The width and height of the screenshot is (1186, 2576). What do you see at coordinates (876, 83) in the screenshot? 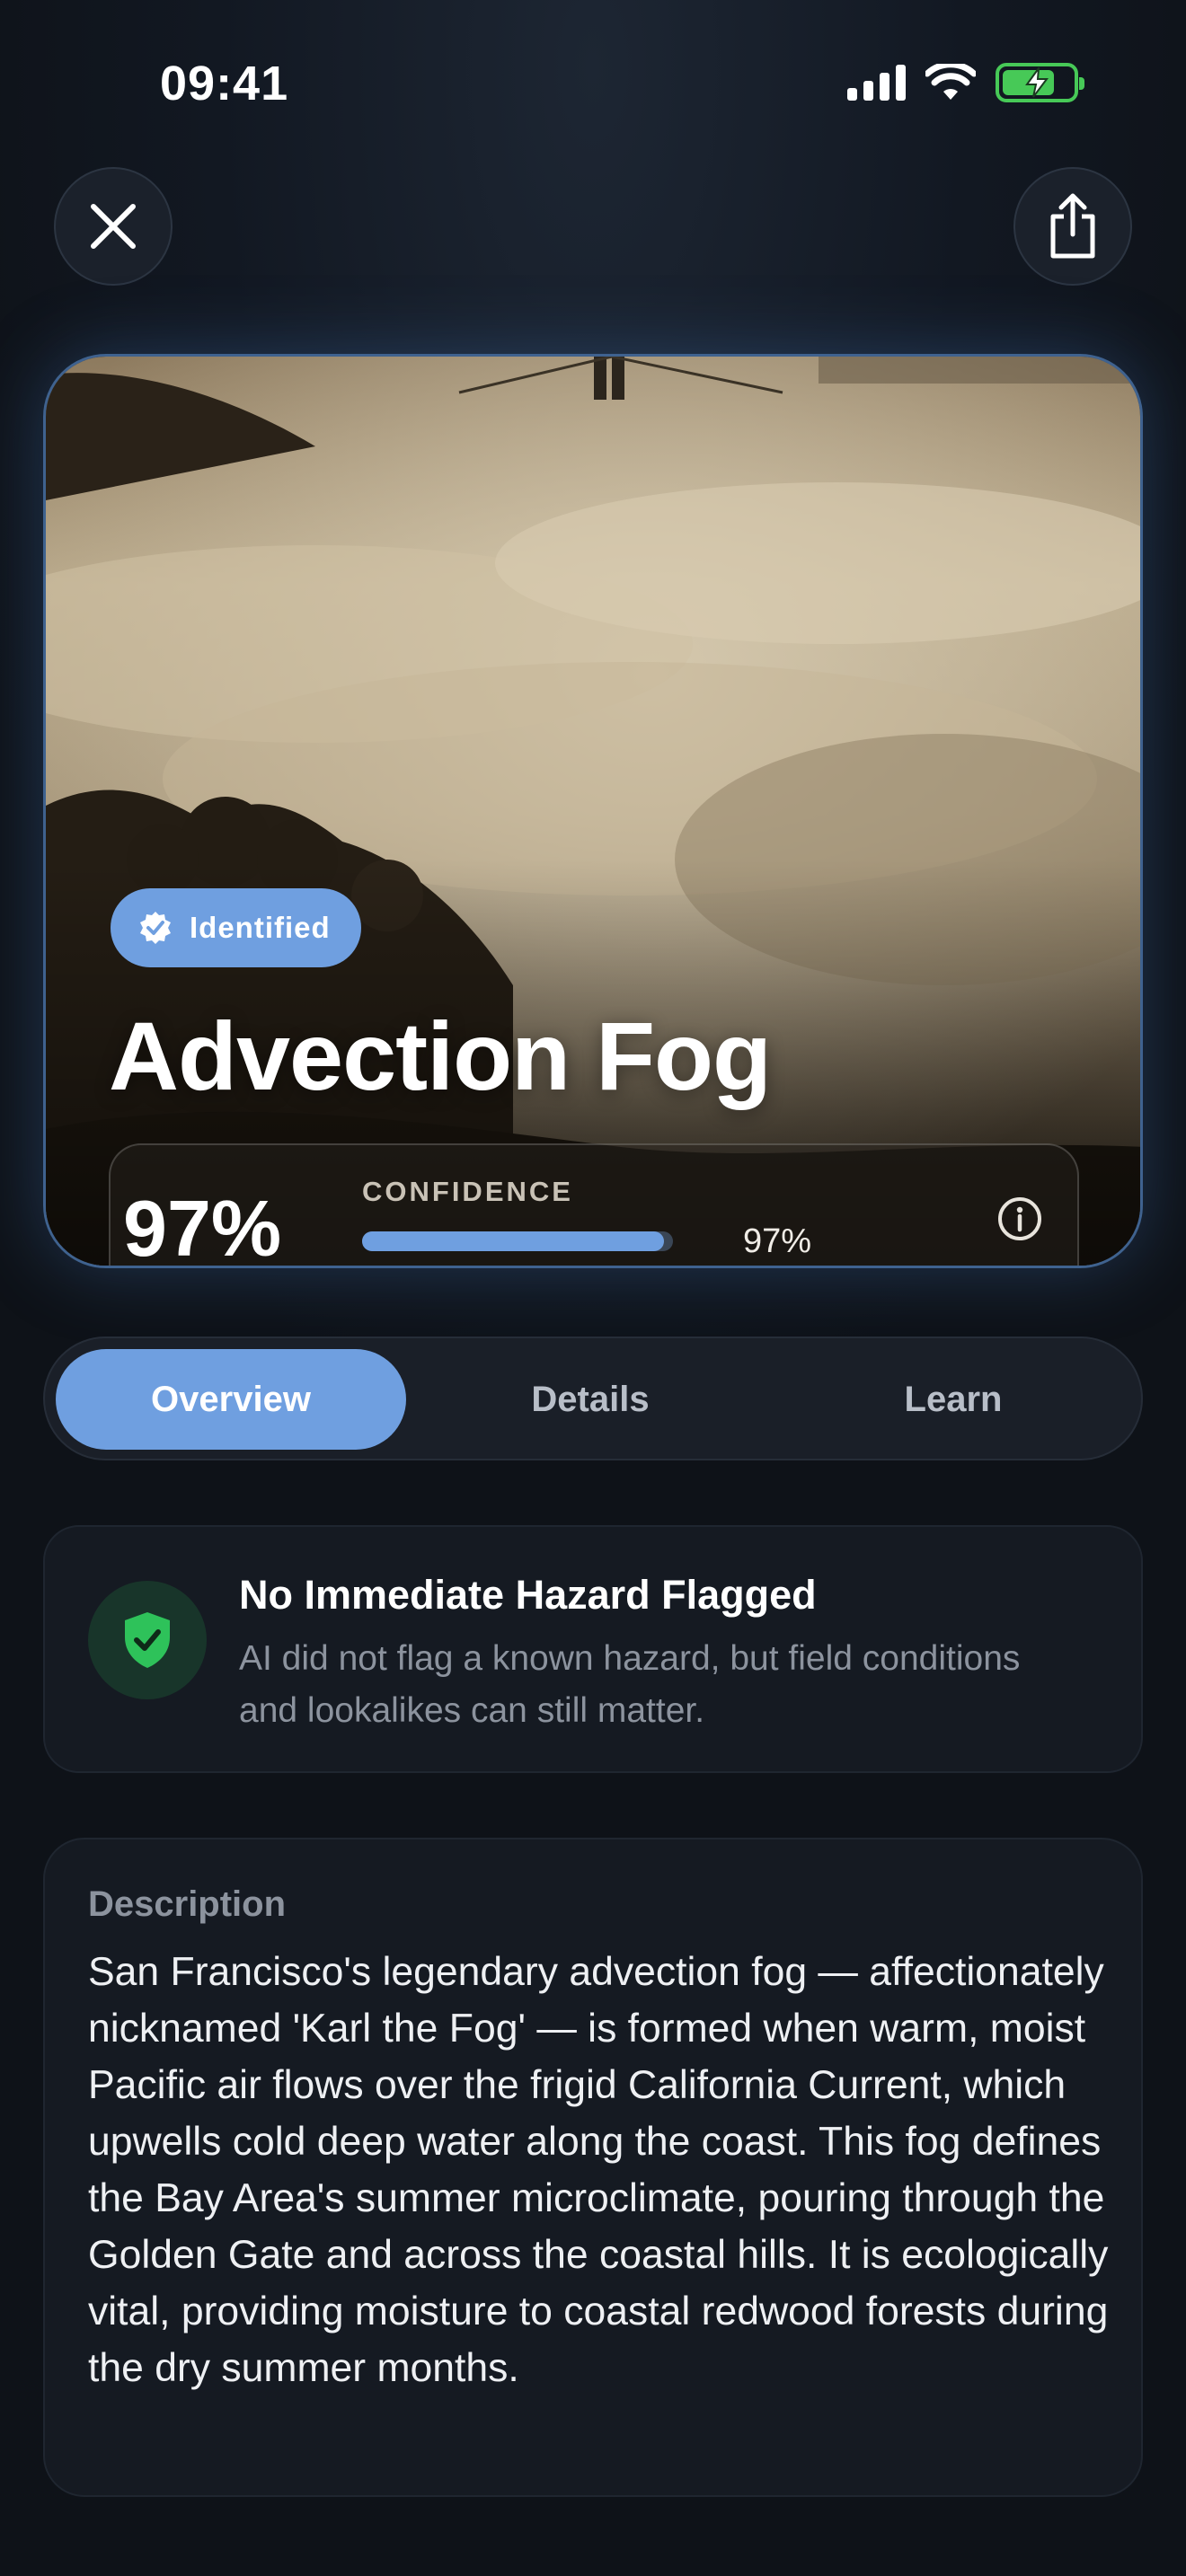
I see `cellular-signal-icon` at bounding box center [876, 83].